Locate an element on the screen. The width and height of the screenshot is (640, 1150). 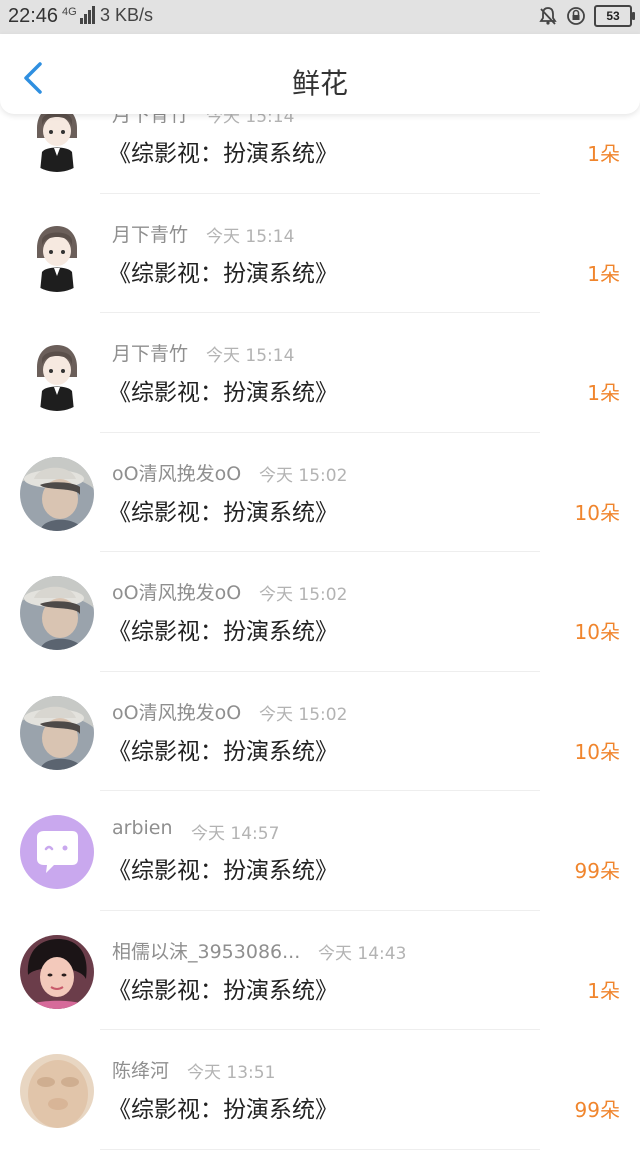
timestamp: 今天 14:57 is located at coordinates (235, 834).